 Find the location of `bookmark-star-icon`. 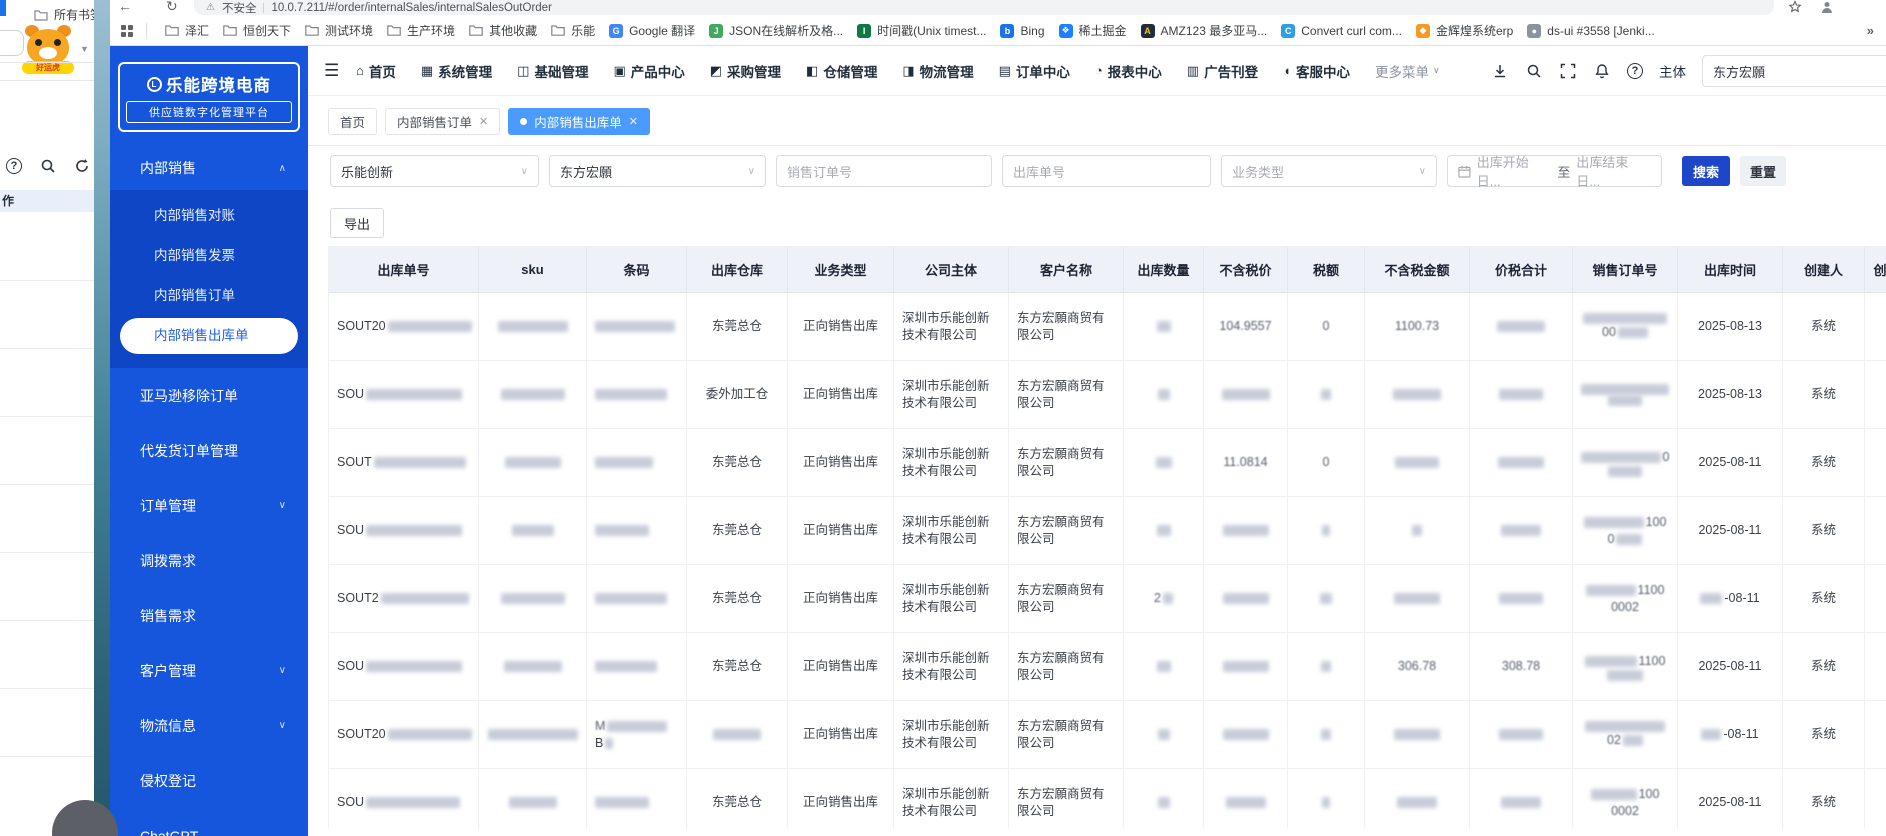

bookmark-star-icon is located at coordinates (1795, 7).